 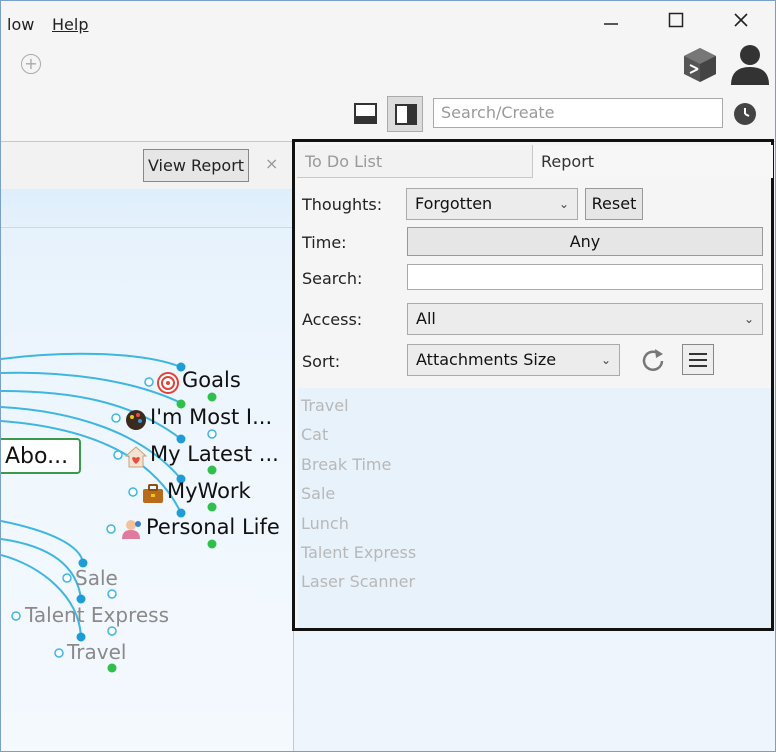 What do you see at coordinates (31, 64) in the screenshot?
I see `add-icon: +` at bounding box center [31, 64].